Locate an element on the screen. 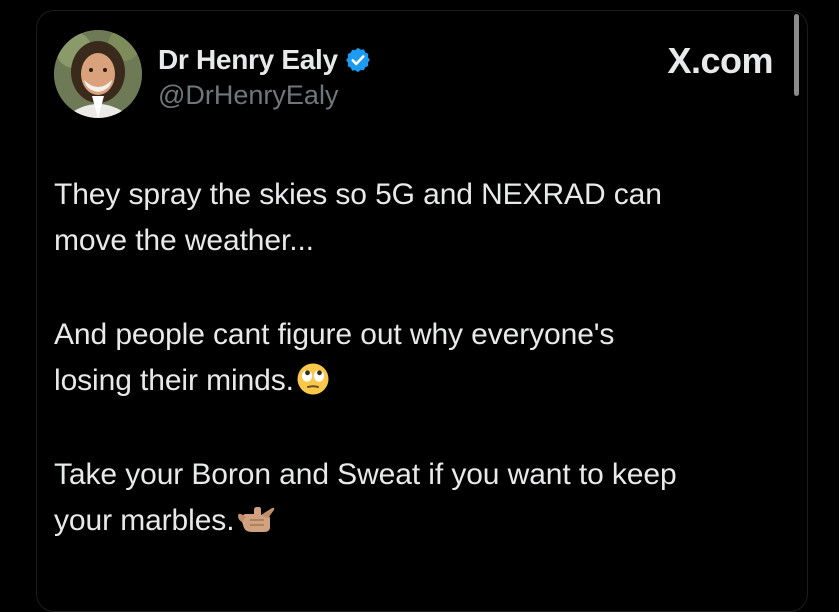  scrollbar is located at coordinates (796, 55).